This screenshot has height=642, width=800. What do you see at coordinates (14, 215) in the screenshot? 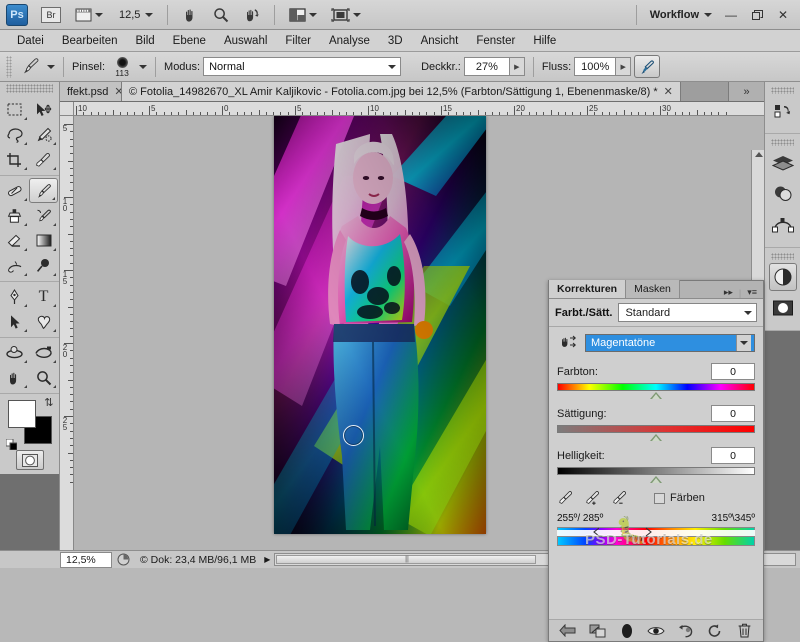
I see `clone-stamp-tool` at bounding box center [14, 215].